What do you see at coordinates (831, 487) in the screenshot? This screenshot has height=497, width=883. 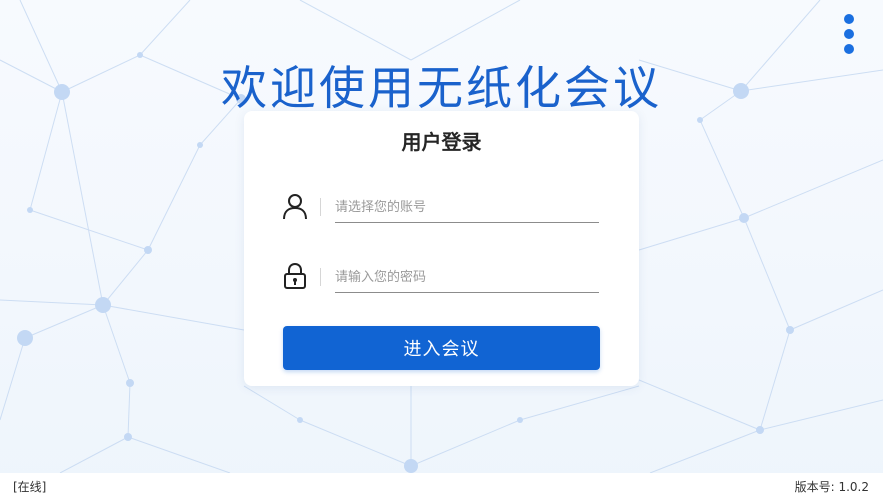 I see `version-label: 版本号: 1.0.2` at bounding box center [831, 487].